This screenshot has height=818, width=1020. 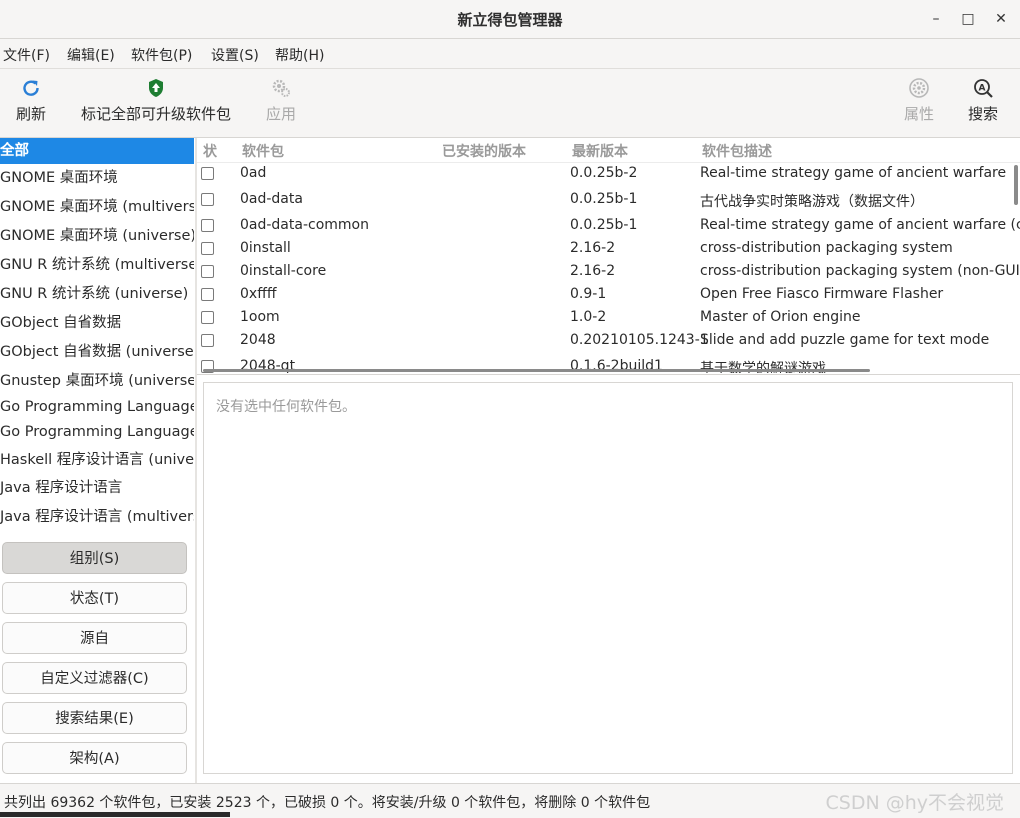 What do you see at coordinates (536, 370) in the screenshot?
I see `horizontal-scrollbar` at bounding box center [536, 370].